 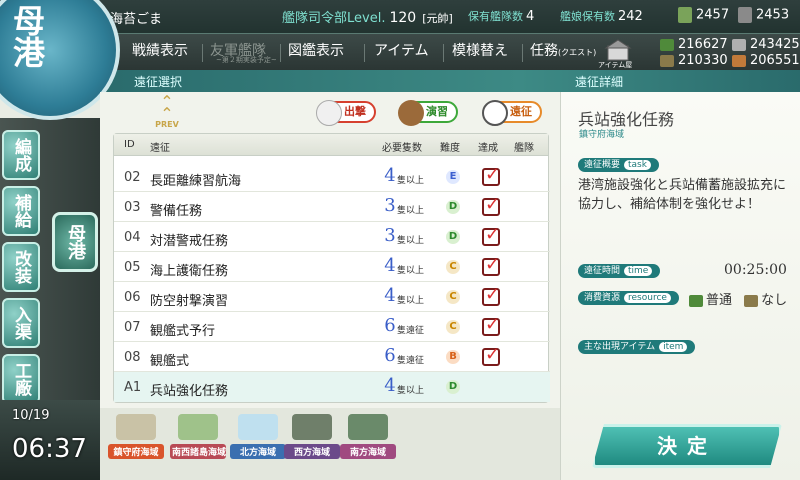 What do you see at coordinates (332, 297) in the screenshot?
I see `expedition-row: 06 防空射撃演習 4 隻以上 C` at bounding box center [332, 297].